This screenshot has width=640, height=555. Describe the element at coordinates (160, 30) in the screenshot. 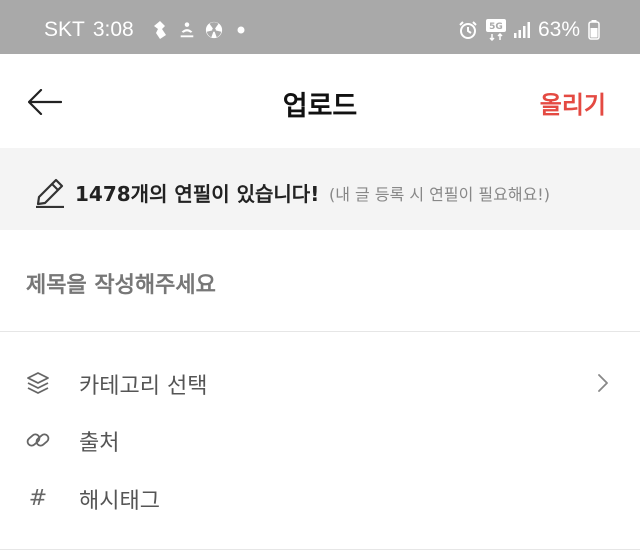

I see `app-notification-icon` at that location.